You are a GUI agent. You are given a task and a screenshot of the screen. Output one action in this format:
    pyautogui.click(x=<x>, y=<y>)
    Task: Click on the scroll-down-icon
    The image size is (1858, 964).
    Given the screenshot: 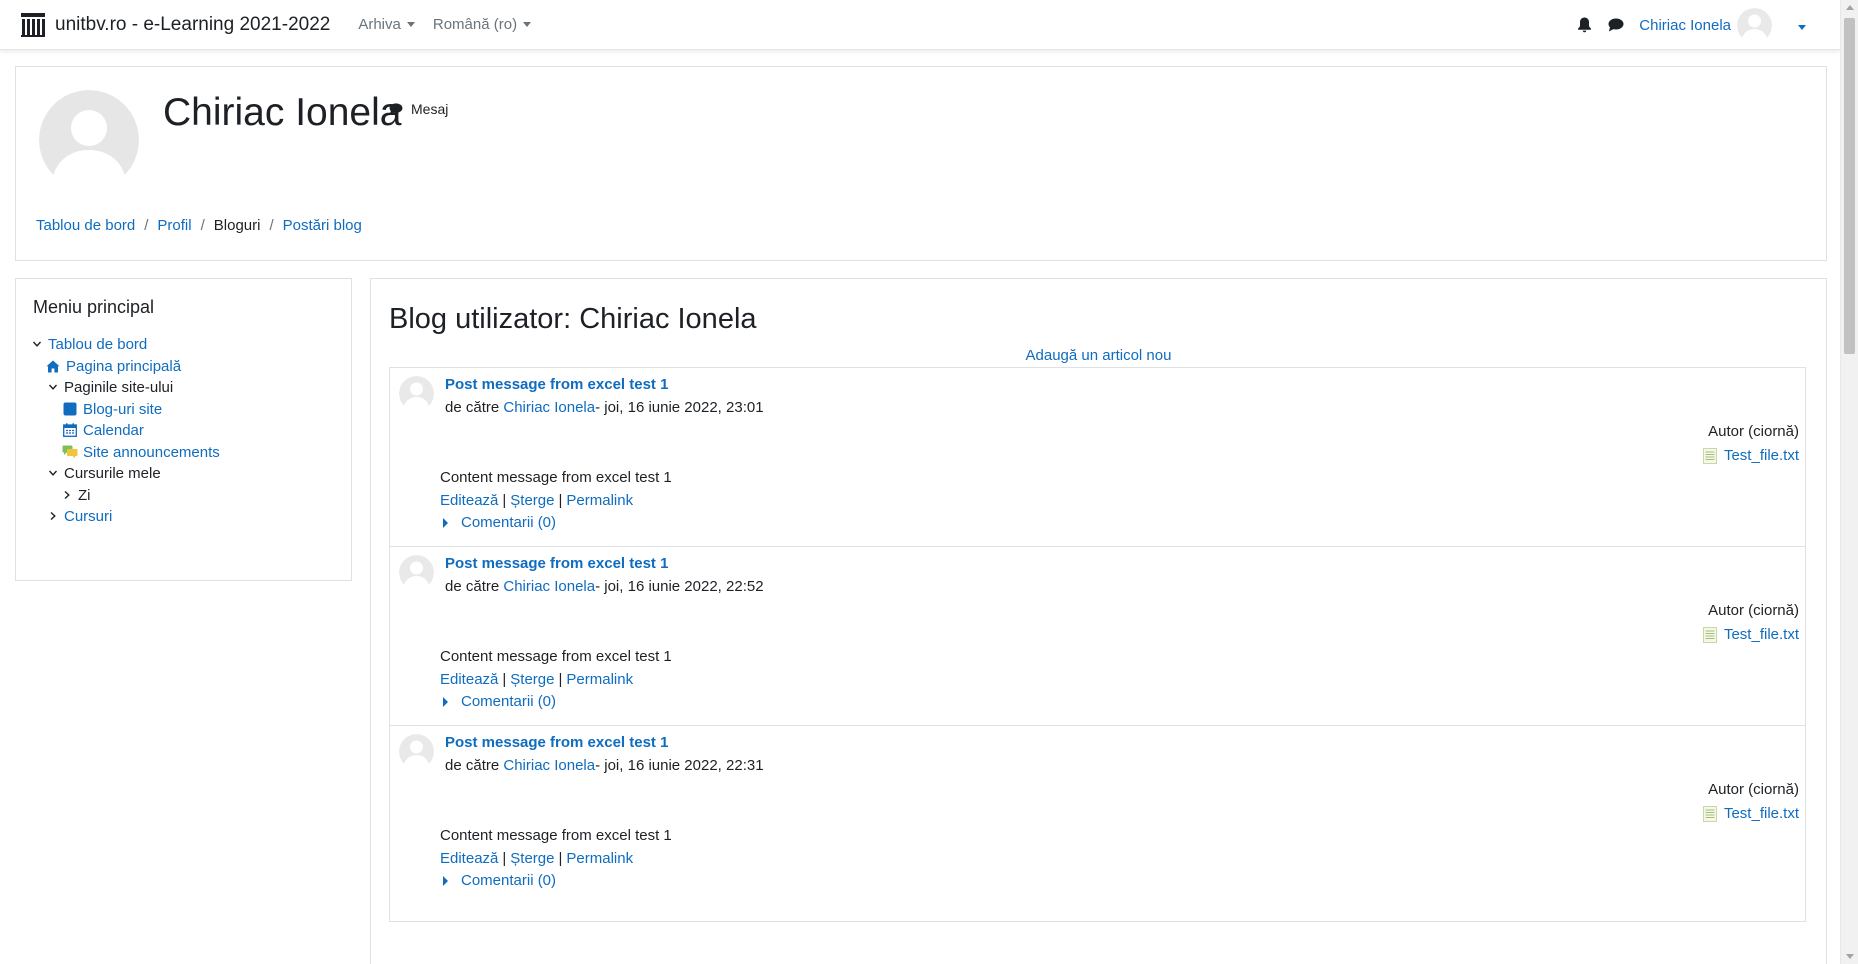 What is the action you would take?
    pyautogui.click(x=1850, y=956)
    